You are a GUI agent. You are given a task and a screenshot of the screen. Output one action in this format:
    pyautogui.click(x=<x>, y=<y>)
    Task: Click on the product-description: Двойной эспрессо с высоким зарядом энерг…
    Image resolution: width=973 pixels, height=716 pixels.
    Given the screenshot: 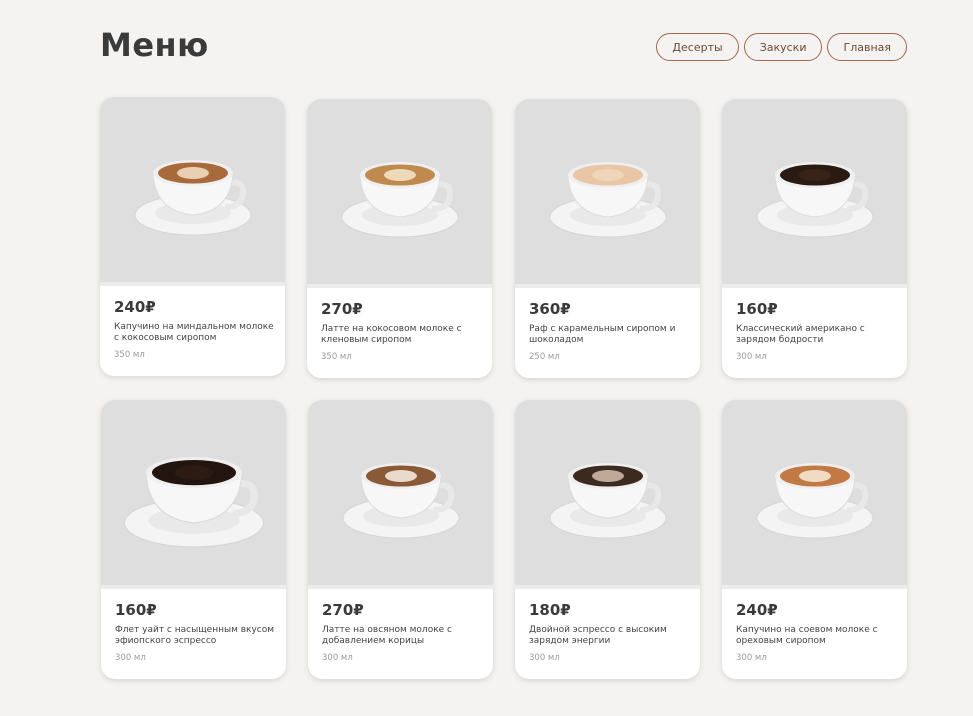 What is the action you would take?
    pyautogui.click(x=598, y=635)
    